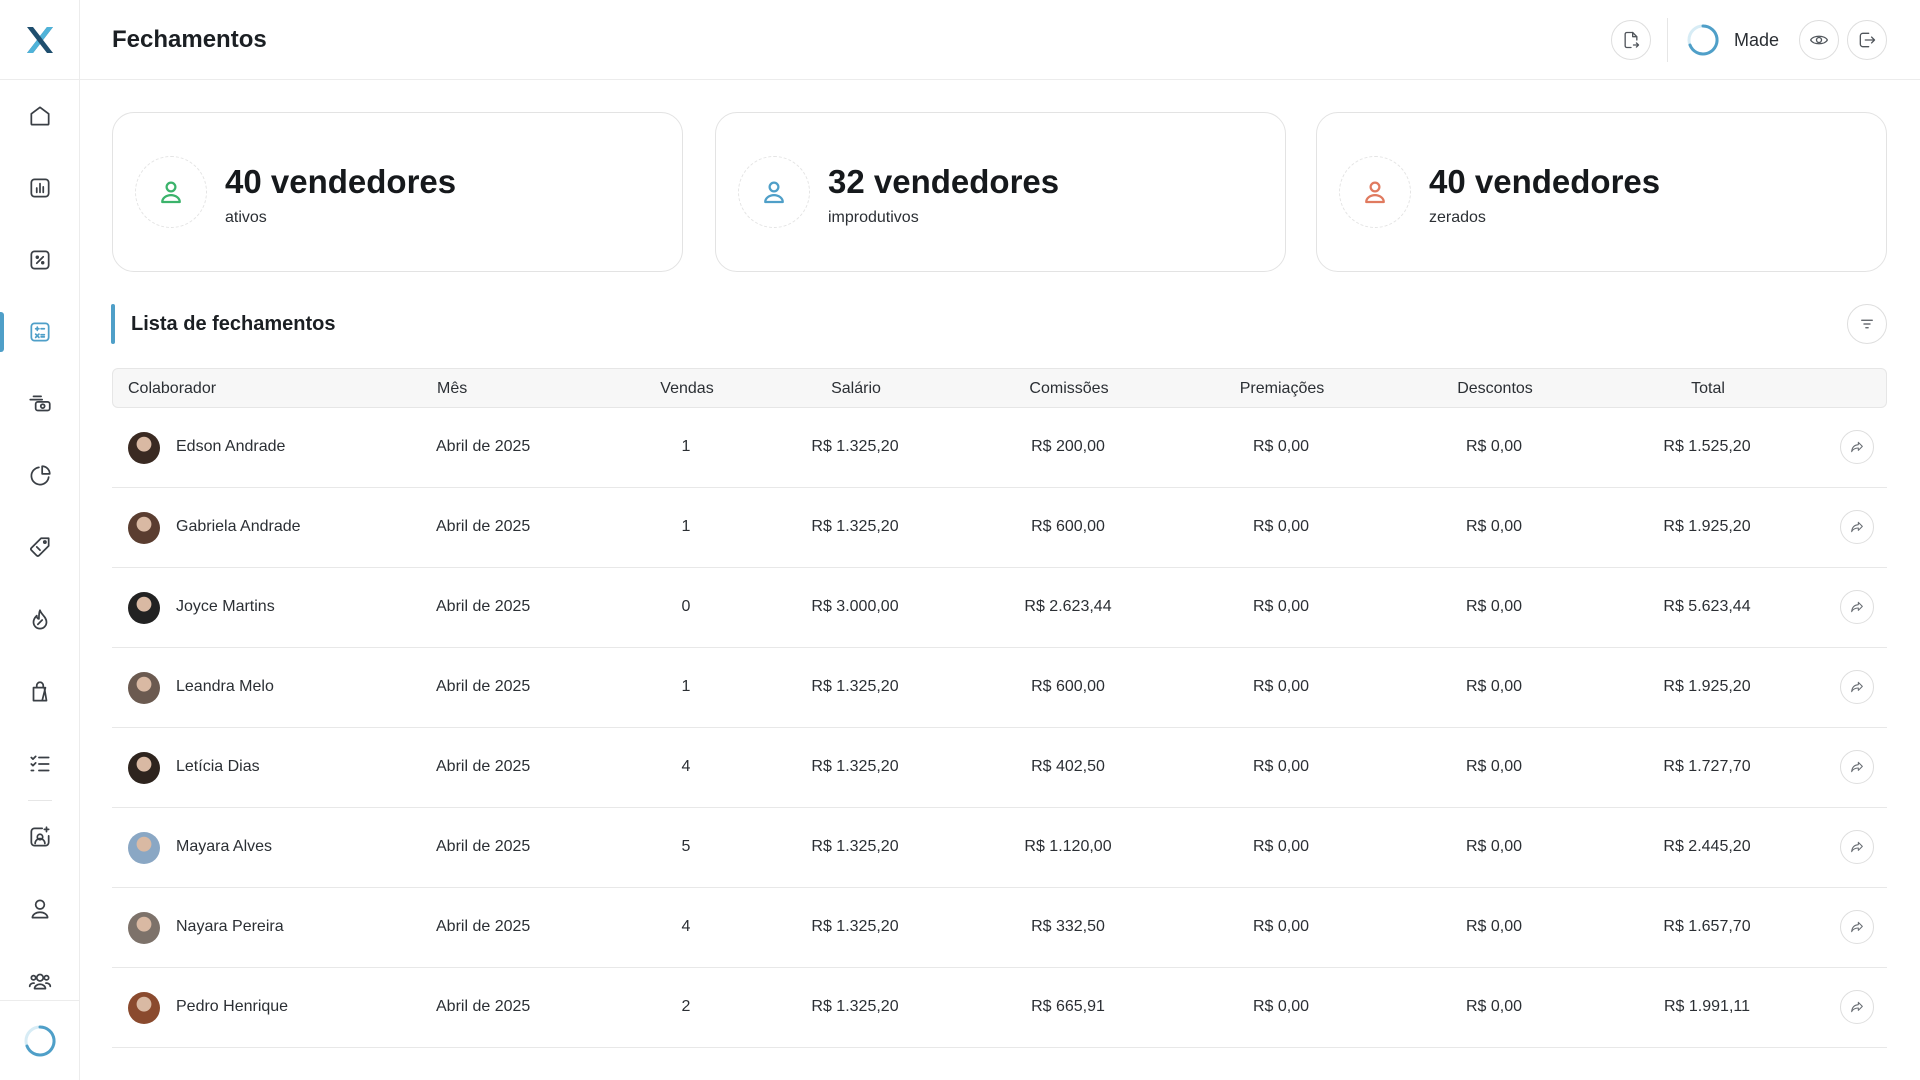 The height and width of the screenshot is (1080, 1920). What do you see at coordinates (1708, 389) in the screenshot?
I see `column-header-total: Total` at bounding box center [1708, 389].